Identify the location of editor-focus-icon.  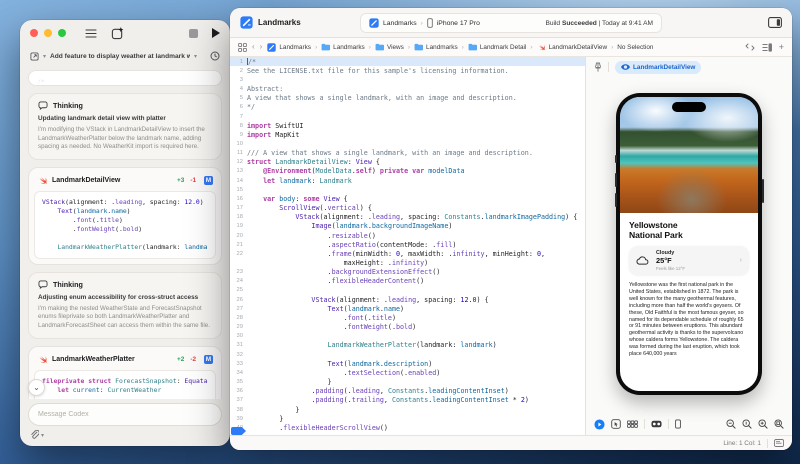
(779, 443).